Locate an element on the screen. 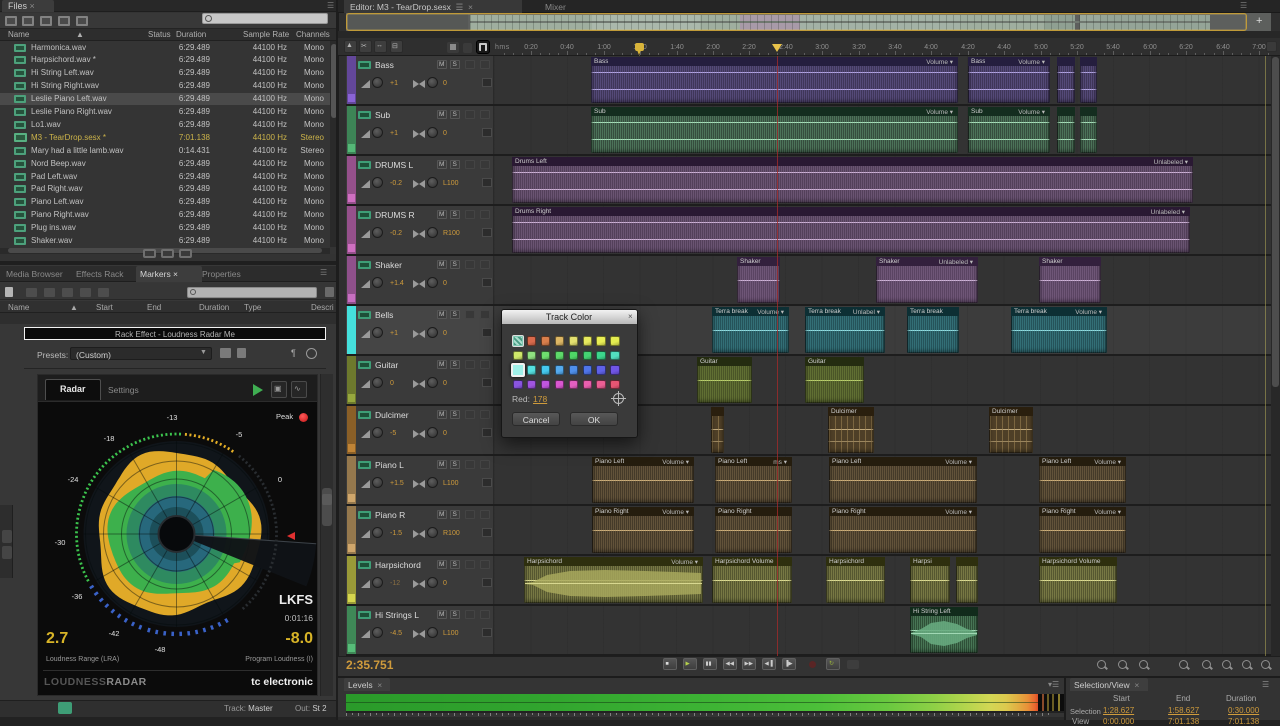 This screenshot has height=726, width=1280. svg-text: 0 is located at coordinates (280, 479).